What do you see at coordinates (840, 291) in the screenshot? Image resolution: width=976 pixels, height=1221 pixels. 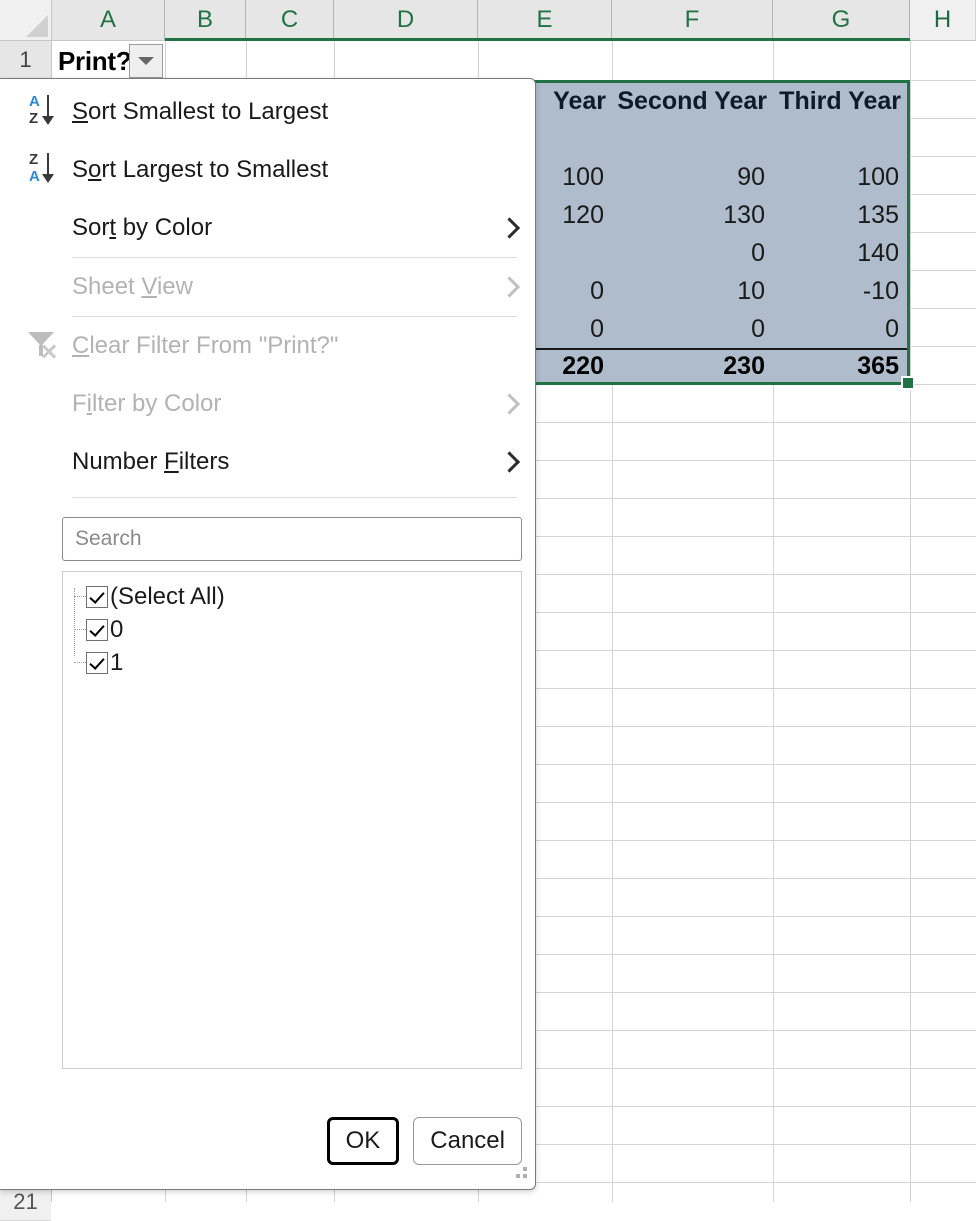 I see `cell-G6: -10` at bounding box center [840, 291].